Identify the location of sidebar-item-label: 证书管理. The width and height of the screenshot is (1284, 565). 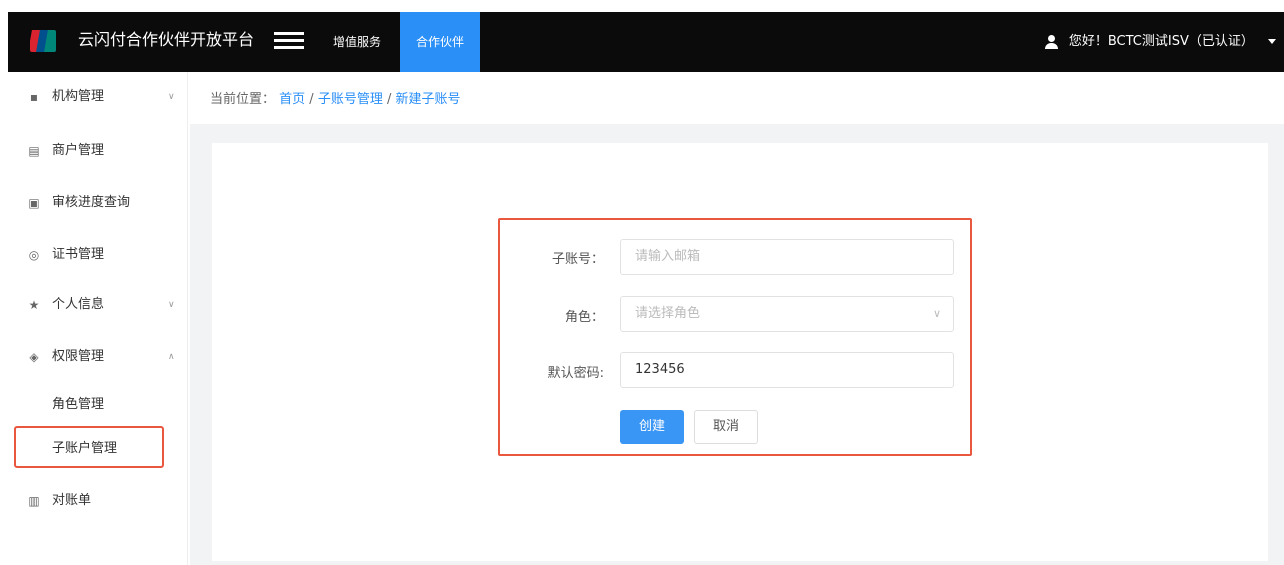
(78, 254).